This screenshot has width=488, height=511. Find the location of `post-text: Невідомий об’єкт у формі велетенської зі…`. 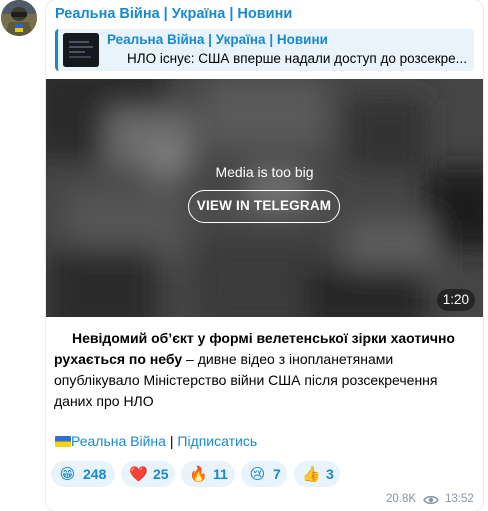

post-text: Невідомий об’єкт у формі велетенської зі… is located at coordinates (263, 370).